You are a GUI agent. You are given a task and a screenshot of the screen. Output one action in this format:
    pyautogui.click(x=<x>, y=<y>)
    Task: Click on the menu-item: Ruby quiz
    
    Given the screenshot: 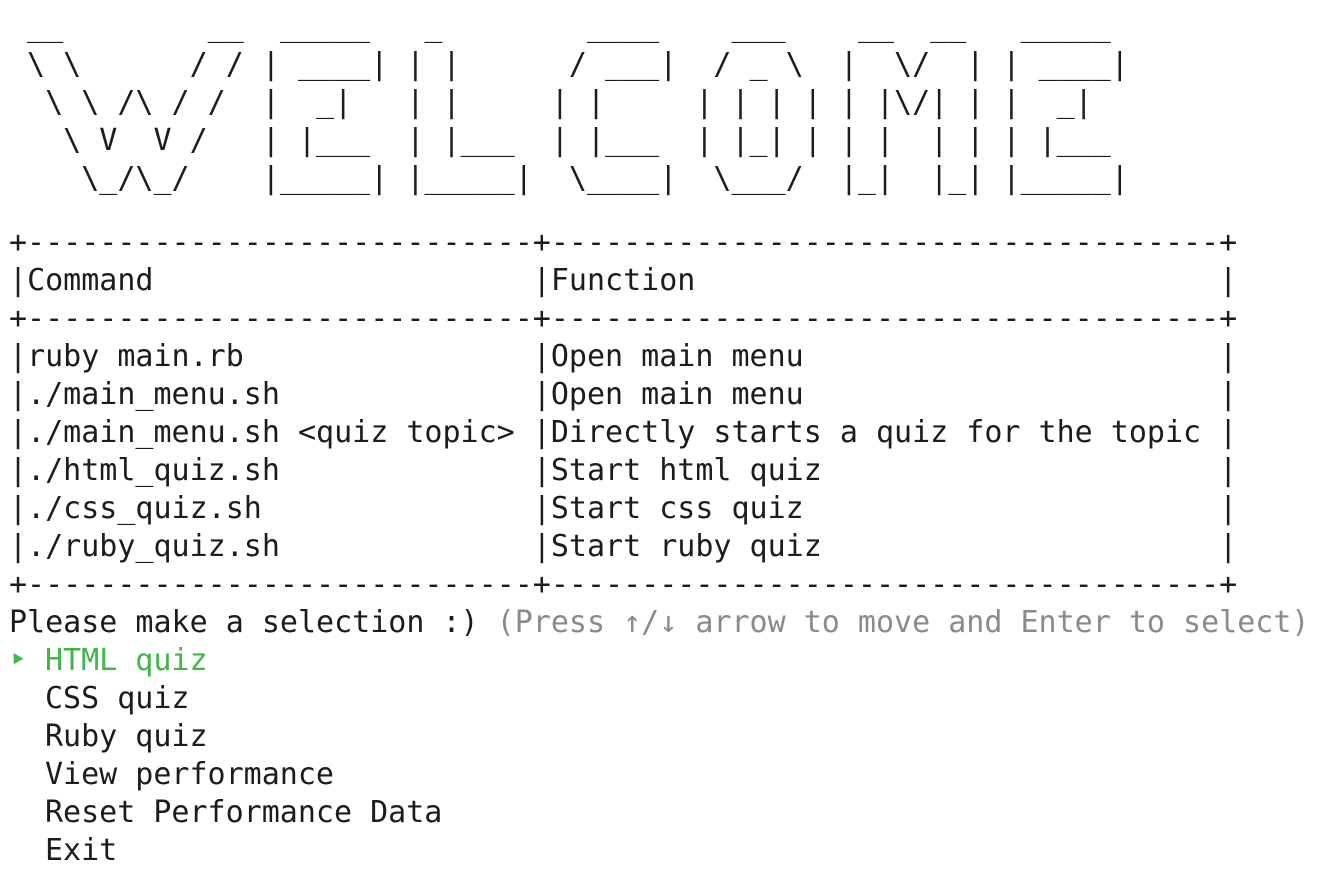 What is the action you would take?
    pyautogui.click(x=659, y=737)
    